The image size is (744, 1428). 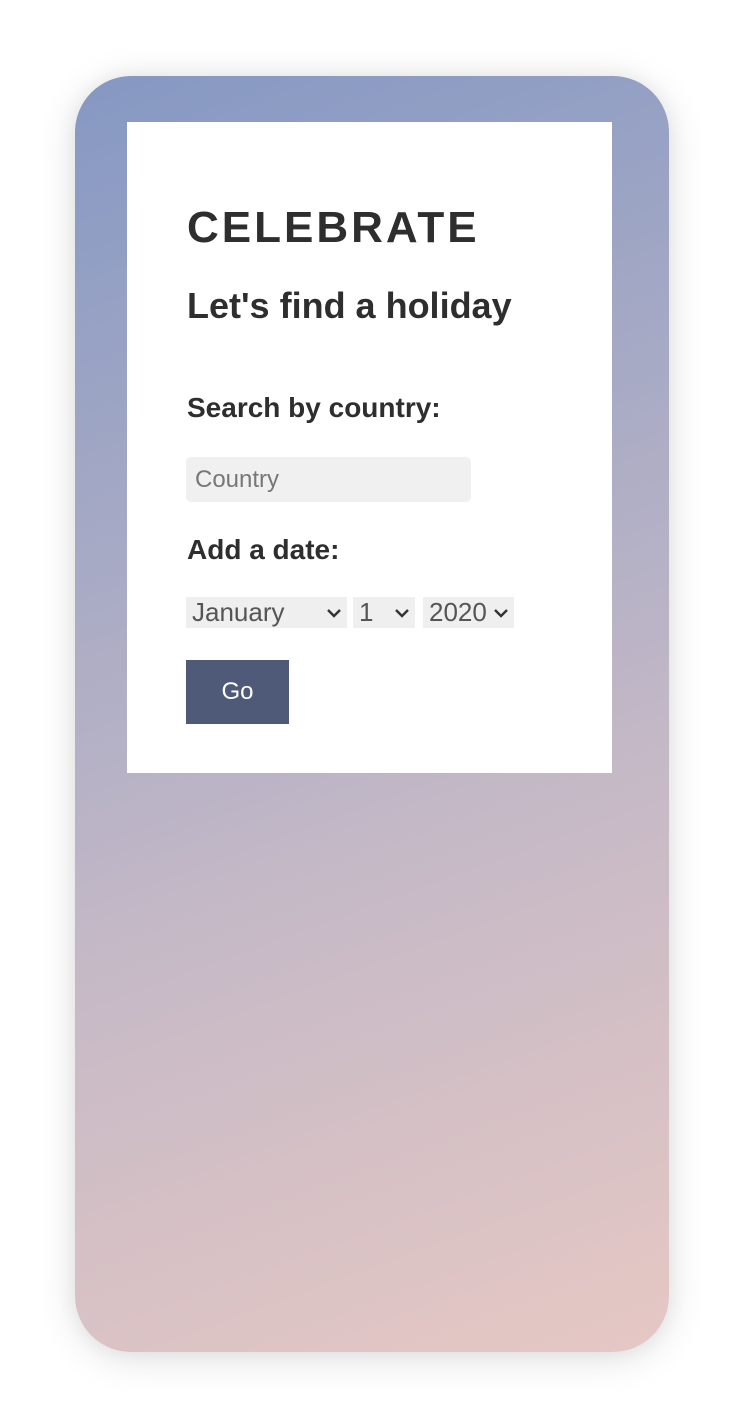 I want to click on day-select: 1, so click(x=384, y=612).